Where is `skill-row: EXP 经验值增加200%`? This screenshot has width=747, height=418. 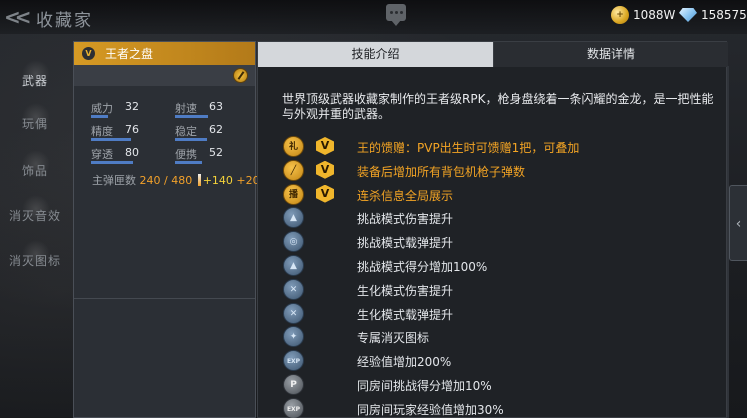 skill-row: EXP 经验值增加200% is located at coordinates (503, 362).